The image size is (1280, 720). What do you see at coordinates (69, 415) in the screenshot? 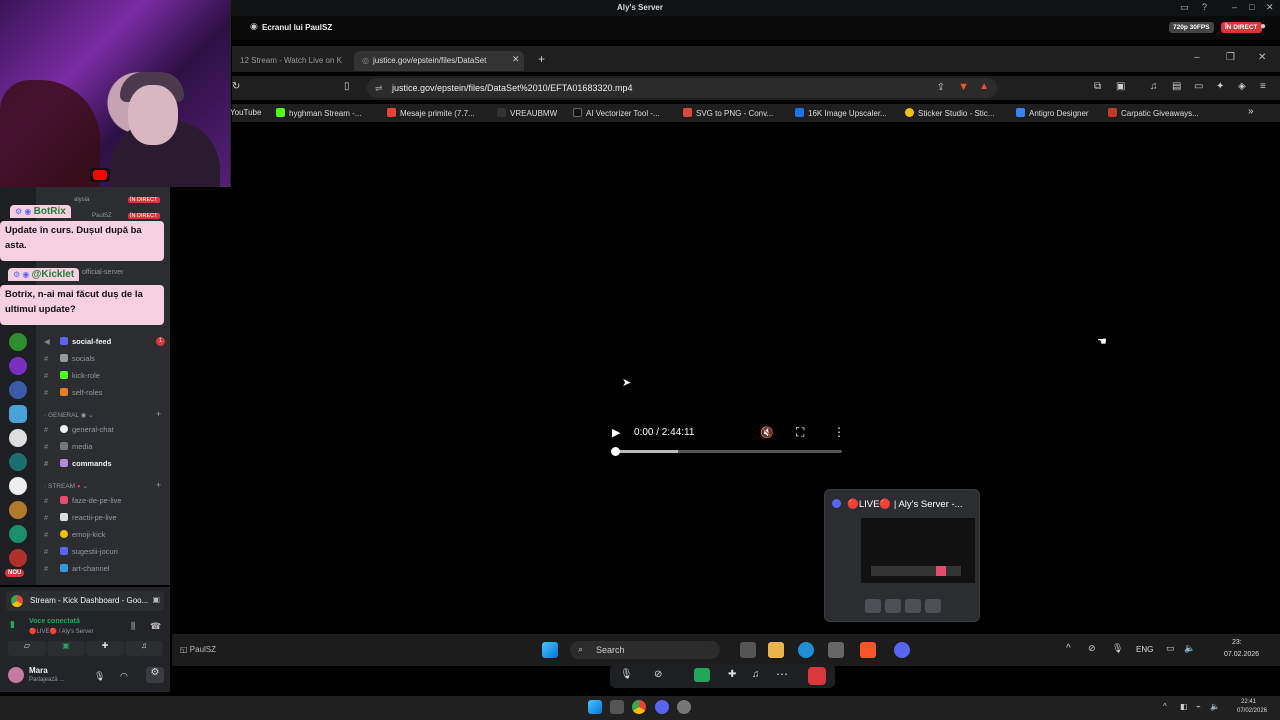
I see `category-general: · GENERAL ◉ ⌄` at bounding box center [69, 415].